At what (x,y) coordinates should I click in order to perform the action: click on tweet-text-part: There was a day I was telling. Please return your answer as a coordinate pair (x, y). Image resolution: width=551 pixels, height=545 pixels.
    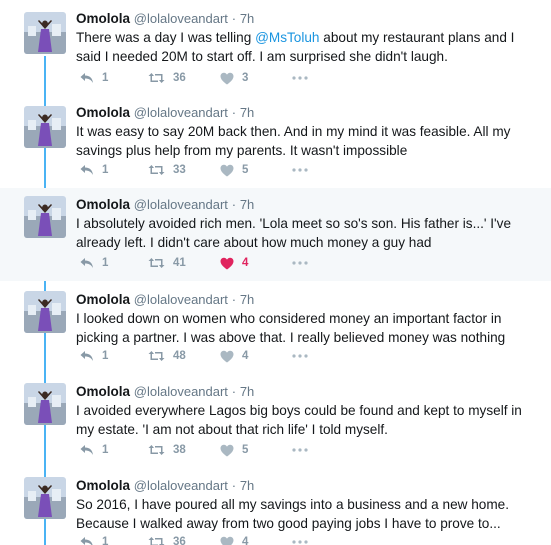
    Looking at the image, I should click on (166, 37).